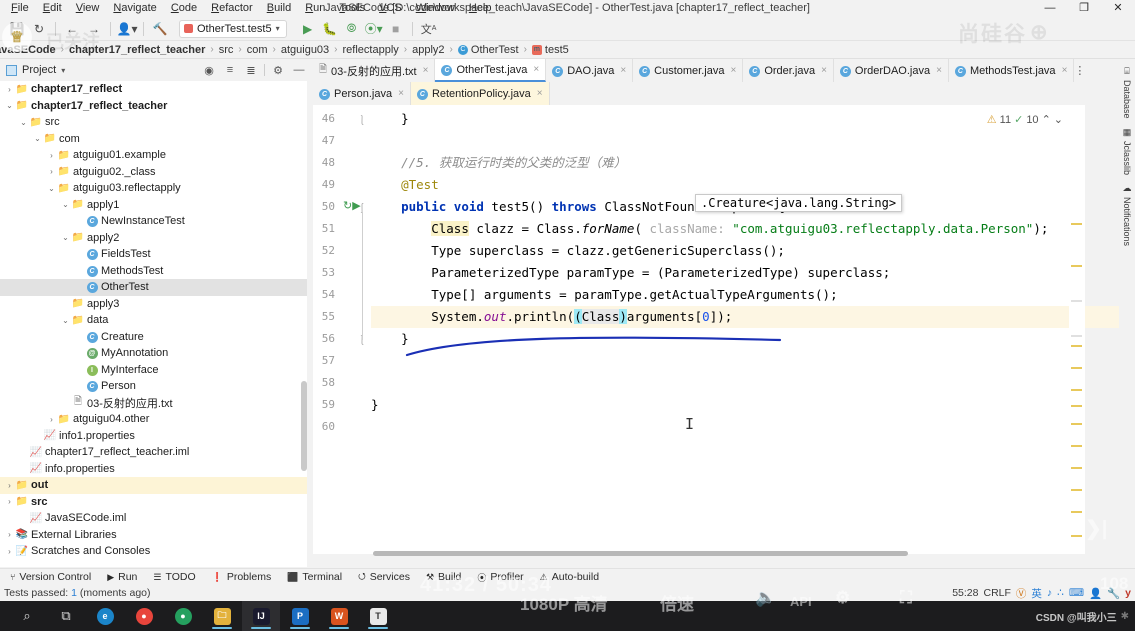 This screenshot has height=631, width=1135. I want to click on menu-item-vcs: VCS, so click(390, 8).